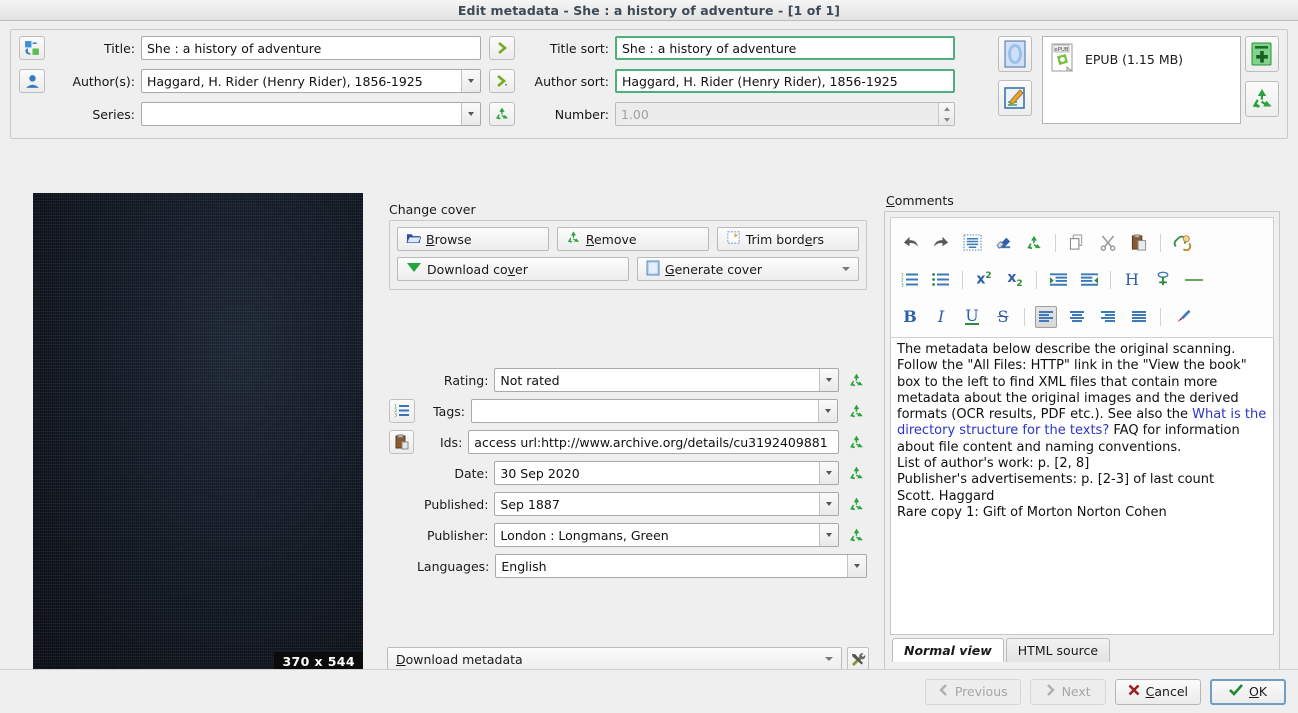 This screenshot has width=1298, height=713. I want to click on download-cover-button: Download cover, so click(513, 269).